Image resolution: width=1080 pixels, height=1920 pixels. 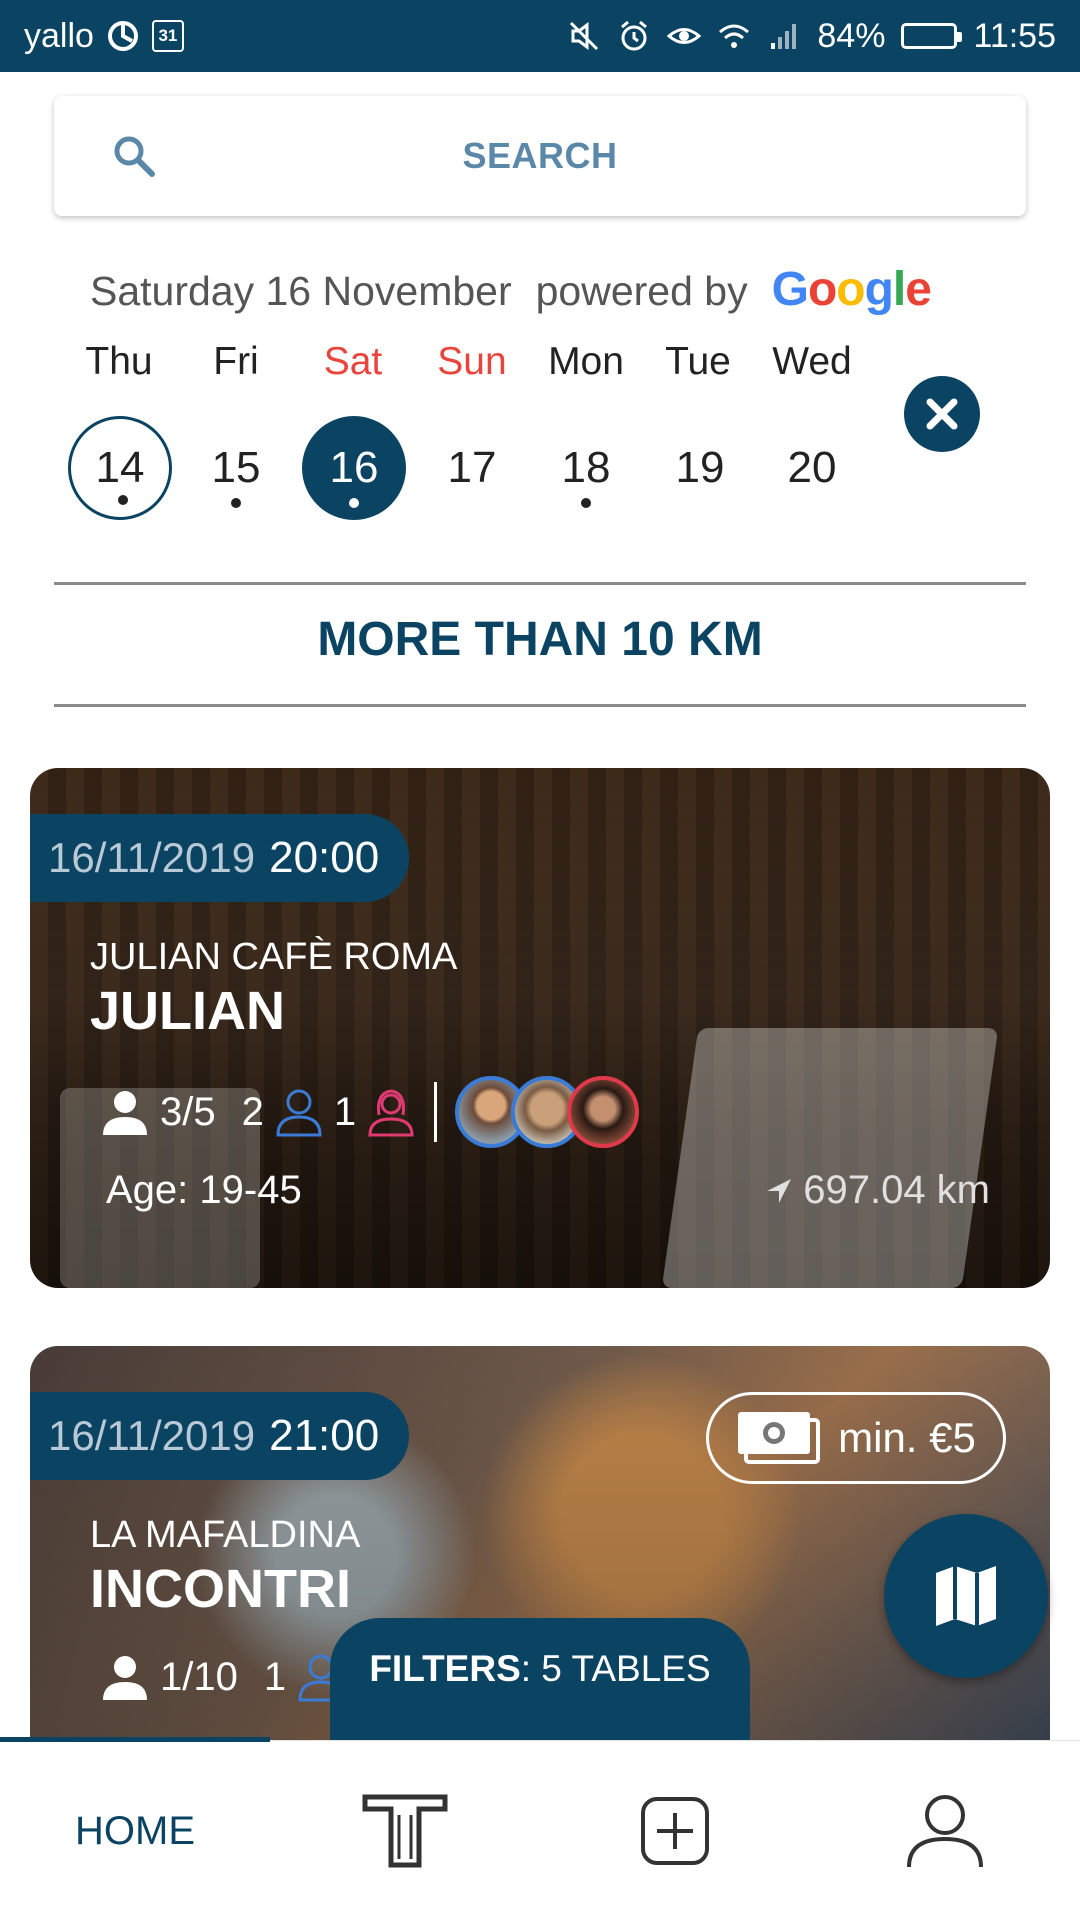 I want to click on tables-logo-icon, so click(x=405, y=1831).